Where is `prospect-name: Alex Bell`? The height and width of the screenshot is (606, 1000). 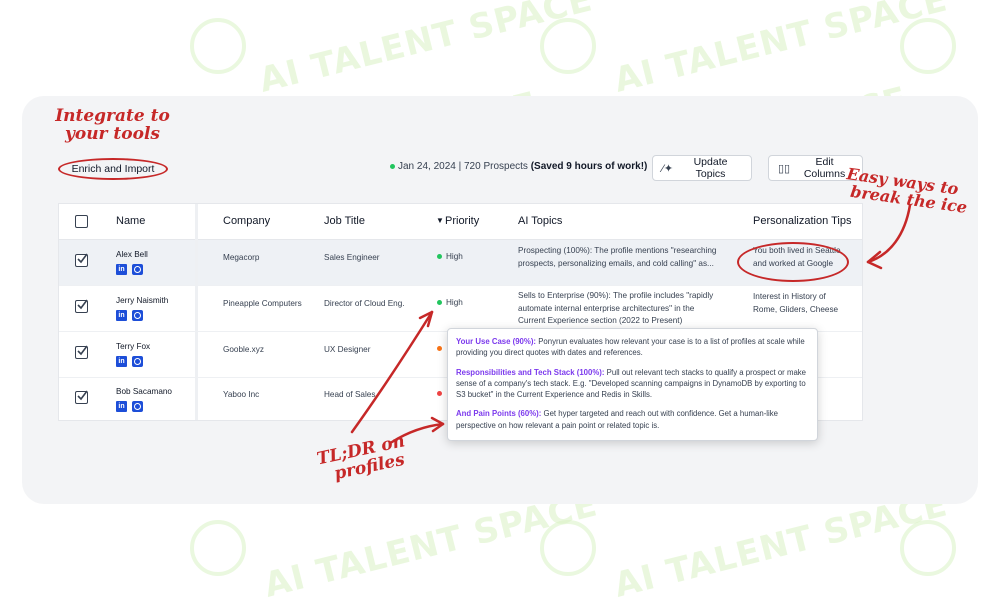 prospect-name: Alex Bell is located at coordinates (132, 254).